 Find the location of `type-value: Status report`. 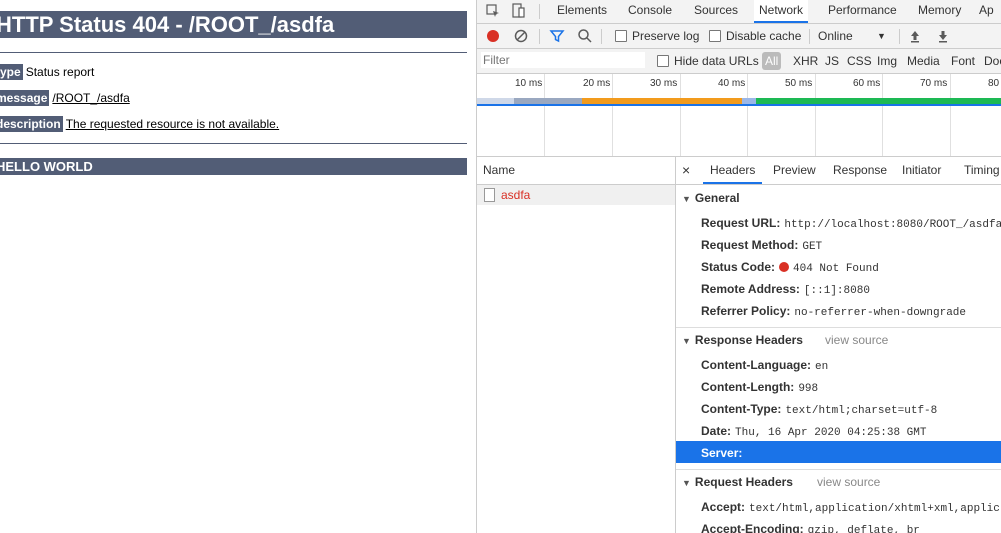

type-value: Status report is located at coordinates (60, 72).